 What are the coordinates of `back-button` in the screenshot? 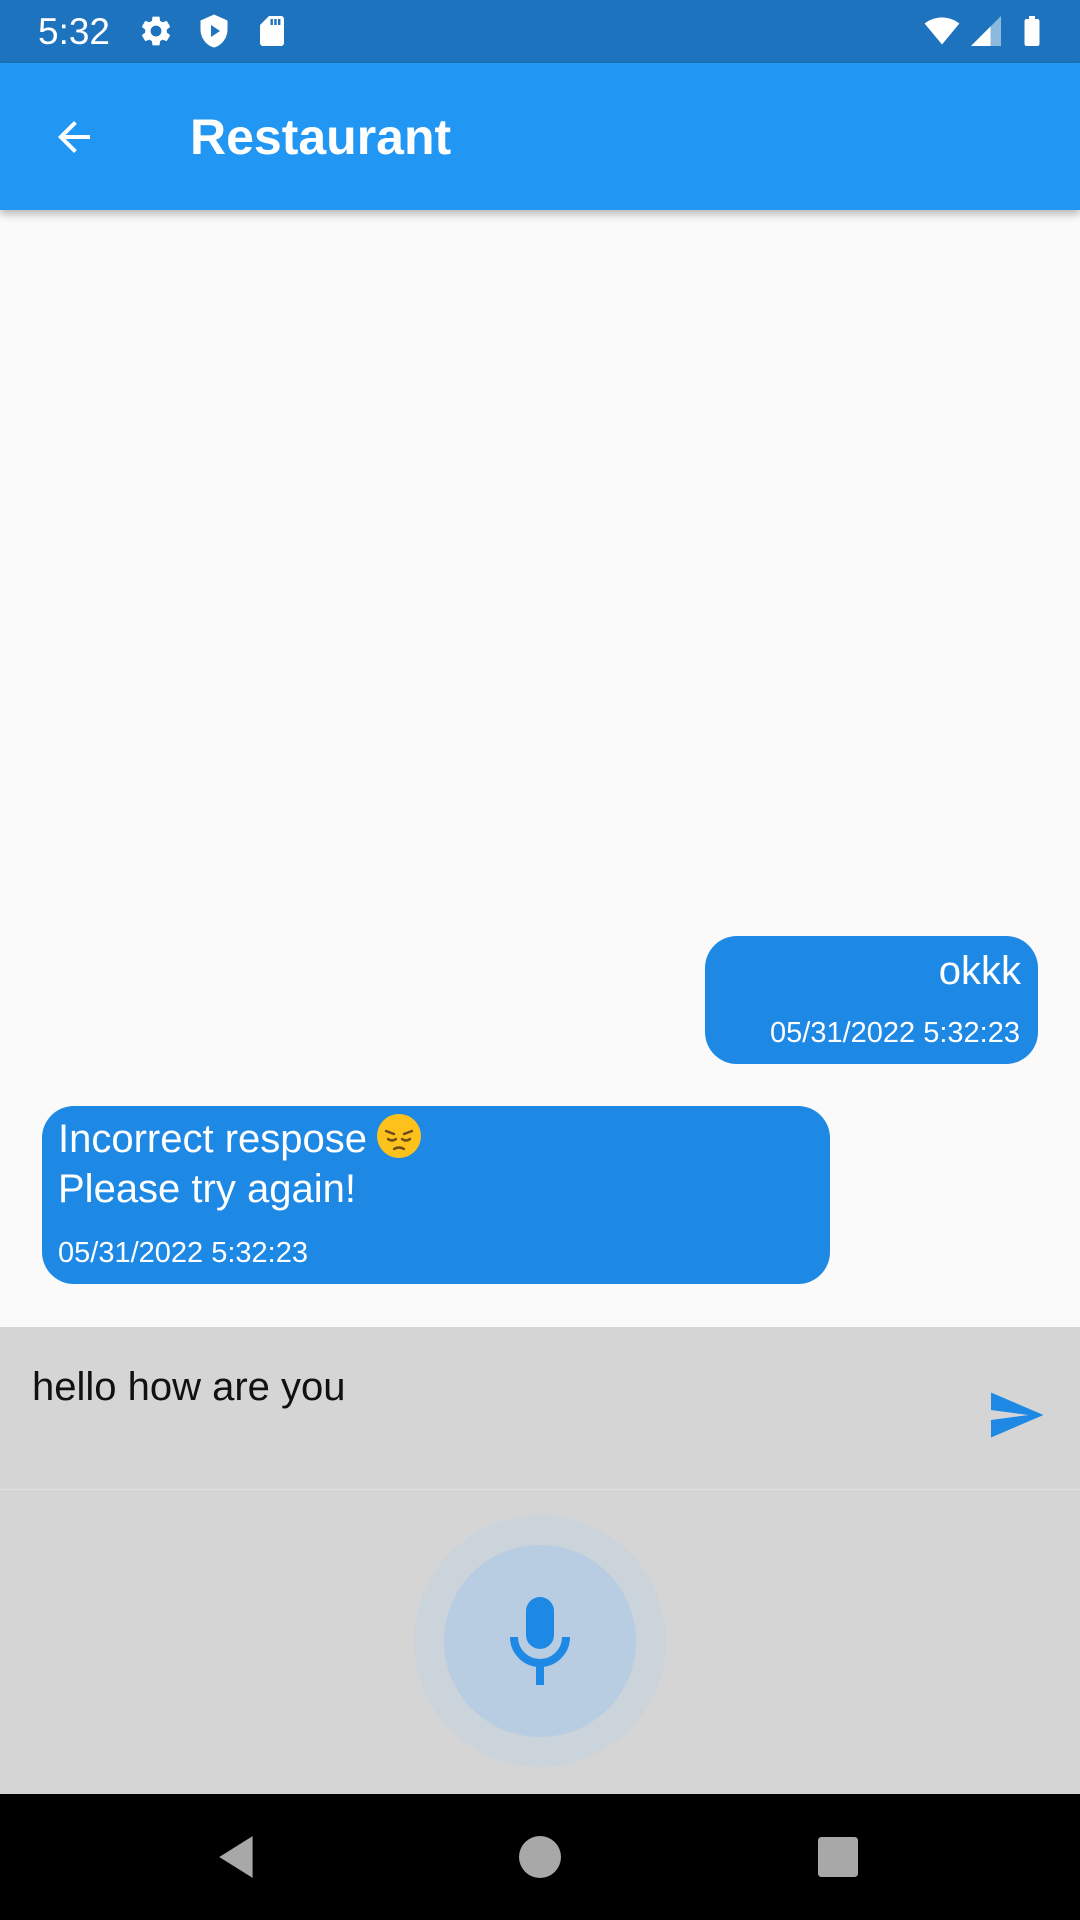 It's located at (73, 136).